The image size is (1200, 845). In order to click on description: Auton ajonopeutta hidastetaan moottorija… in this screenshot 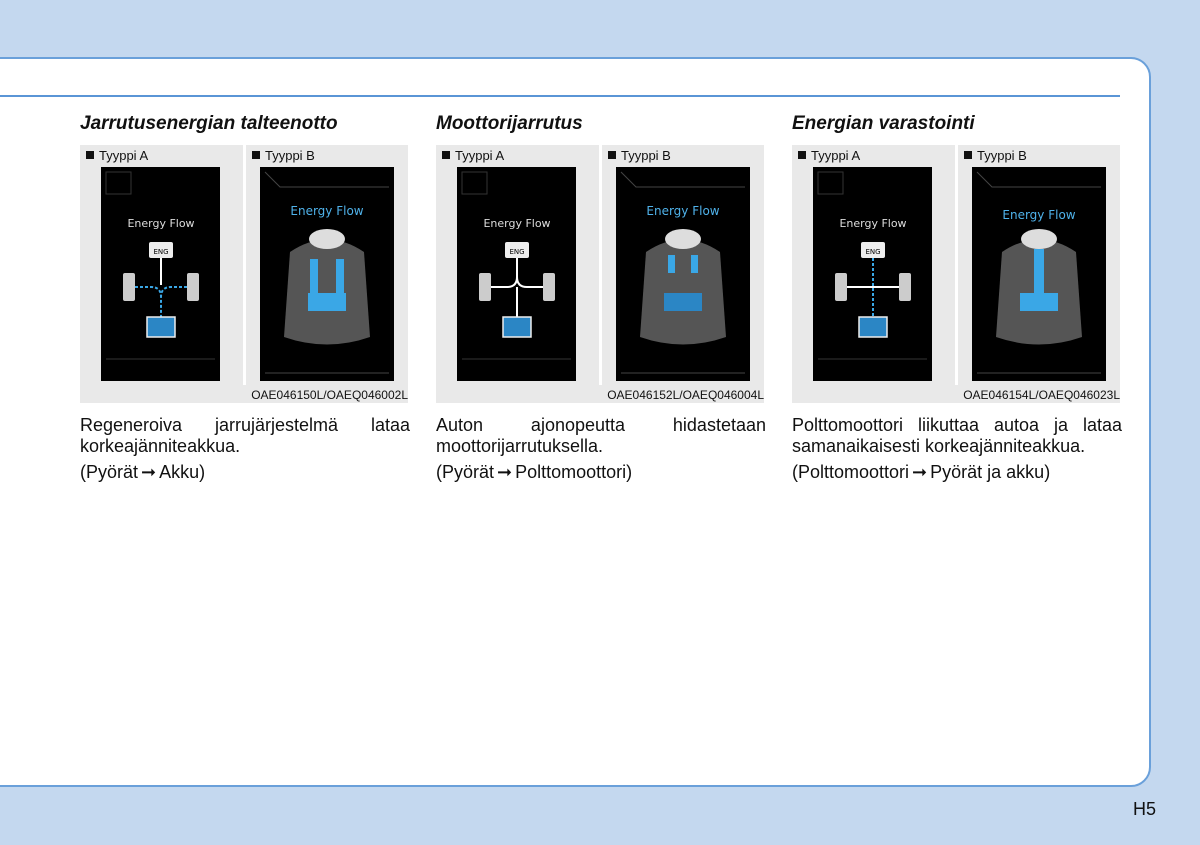, I will do `click(601, 435)`.